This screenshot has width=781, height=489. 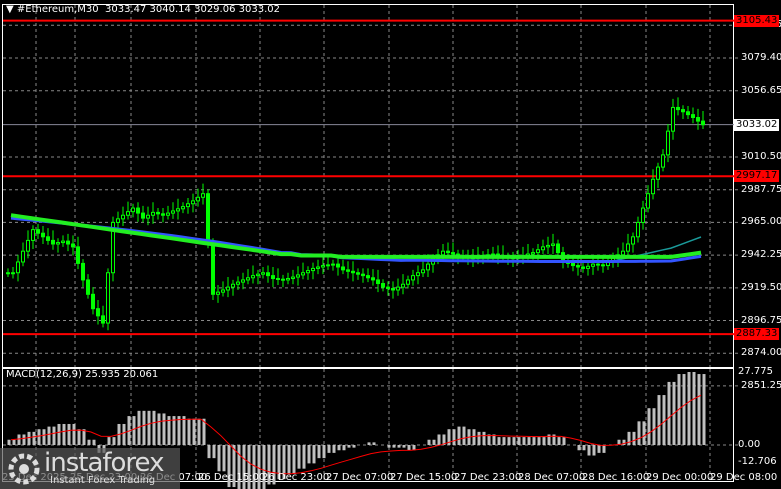 I want to click on time-axis-label: 27 Dec 07:00, so click(x=360, y=477).